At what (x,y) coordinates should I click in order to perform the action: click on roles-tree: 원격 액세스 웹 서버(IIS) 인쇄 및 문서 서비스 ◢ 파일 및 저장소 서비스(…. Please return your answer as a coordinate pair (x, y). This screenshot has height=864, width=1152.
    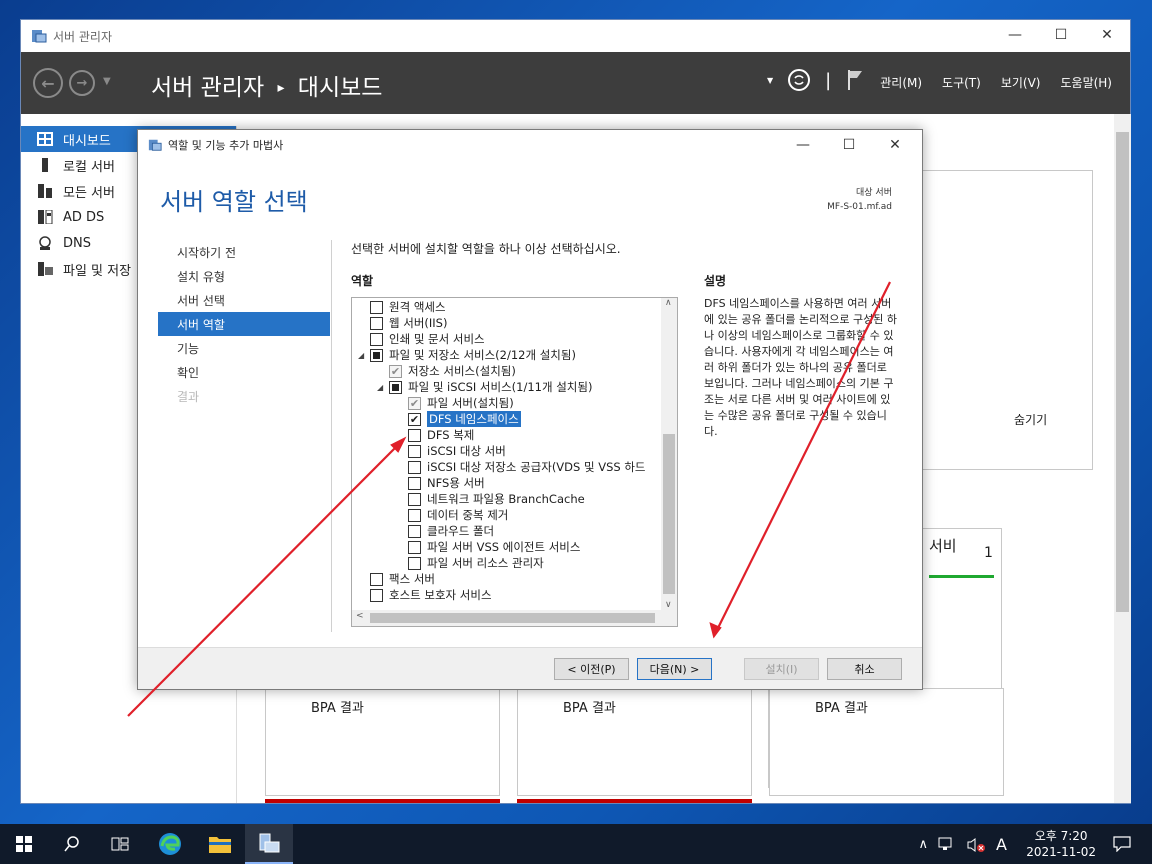
    Looking at the image, I should click on (514, 462).